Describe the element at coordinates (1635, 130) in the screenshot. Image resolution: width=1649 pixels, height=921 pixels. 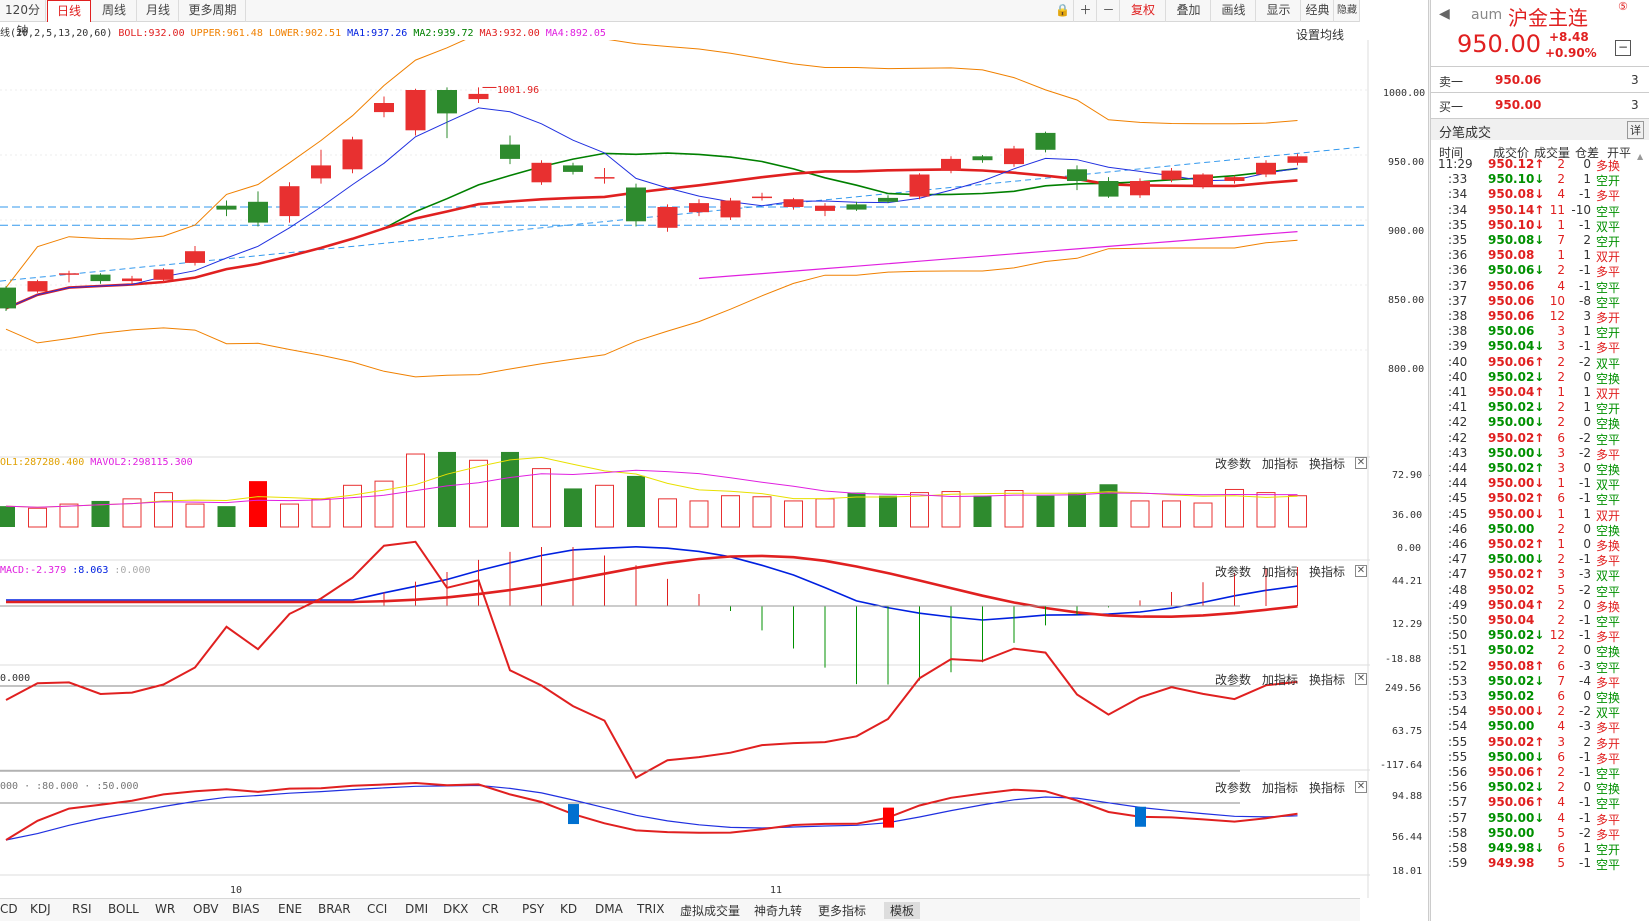
I see `detail-button: 详` at that location.